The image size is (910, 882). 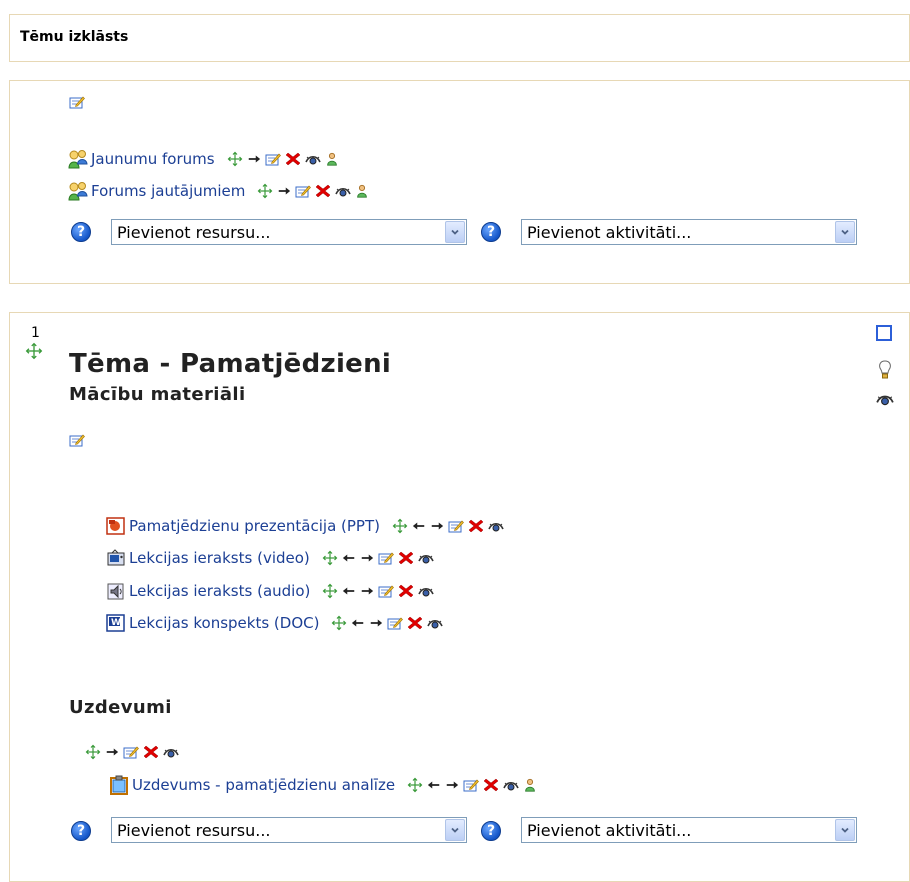 What do you see at coordinates (116, 557) in the screenshot?
I see `video-icon` at bounding box center [116, 557].